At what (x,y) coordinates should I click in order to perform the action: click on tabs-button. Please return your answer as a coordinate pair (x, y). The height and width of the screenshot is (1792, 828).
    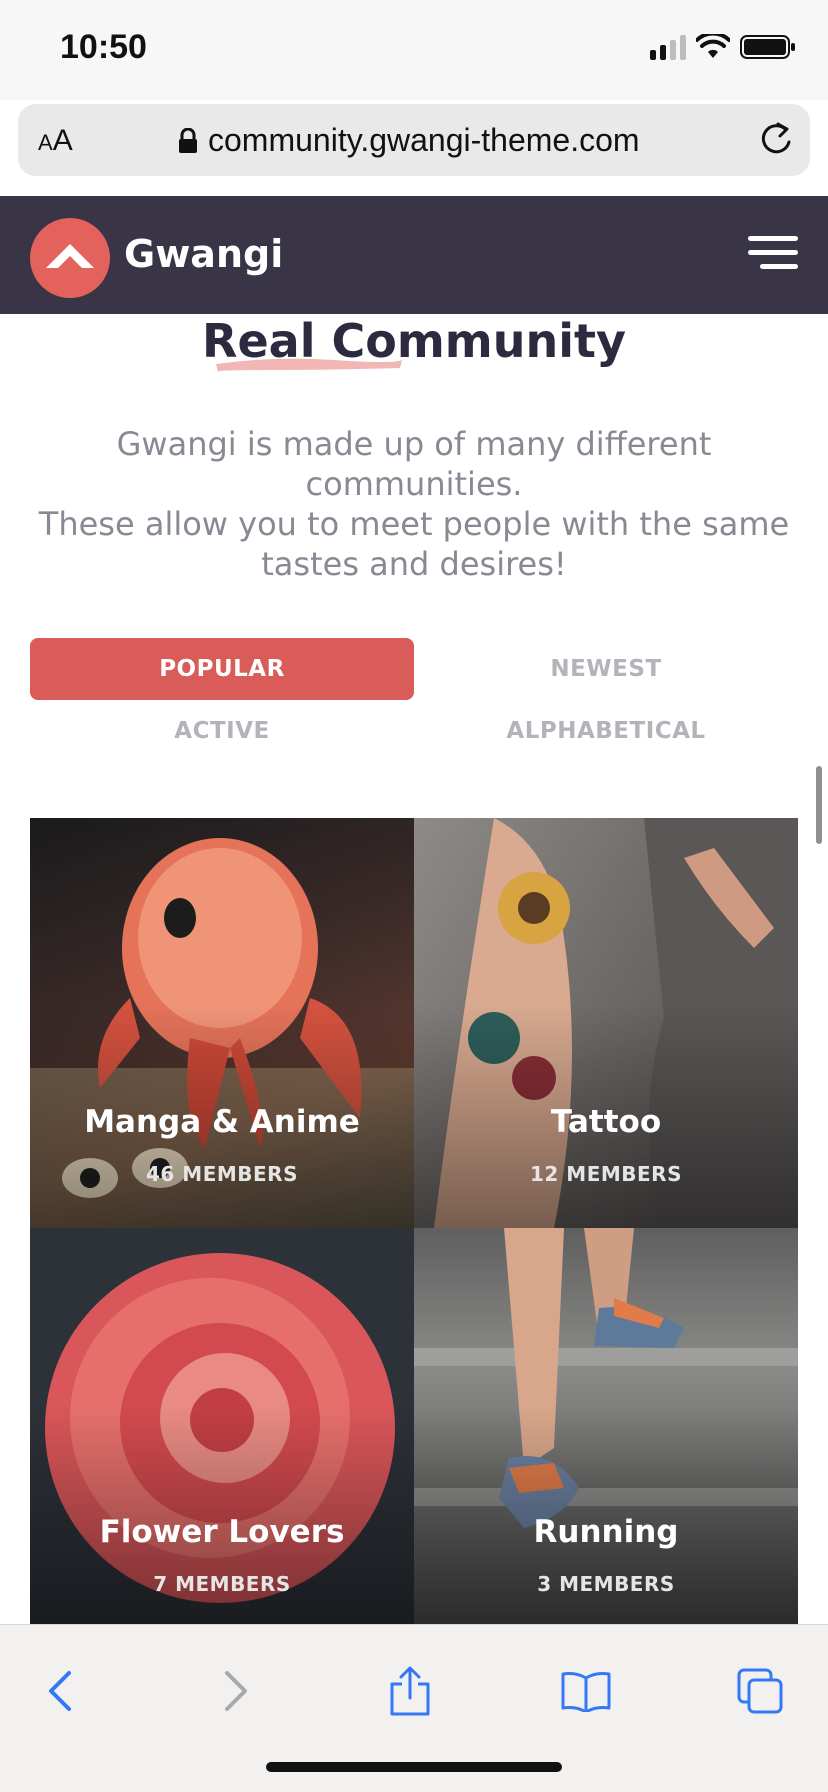
    Looking at the image, I should click on (760, 1691).